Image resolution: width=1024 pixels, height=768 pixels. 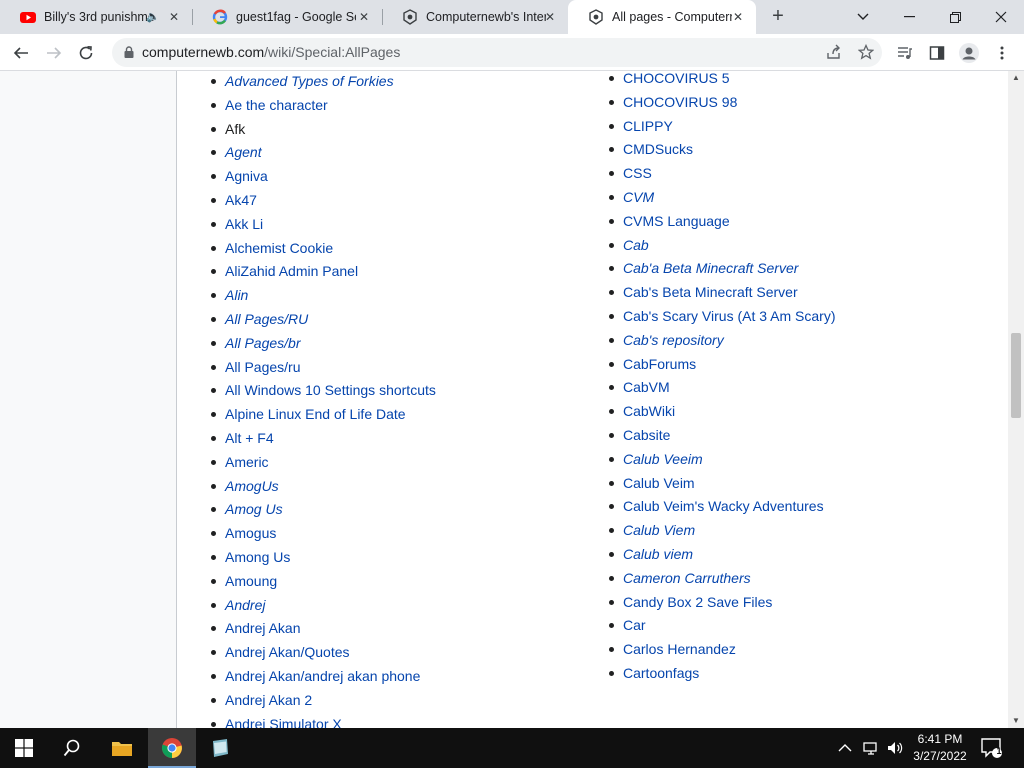 I want to click on page-link: Alchemist Cookie, so click(x=279, y=248).